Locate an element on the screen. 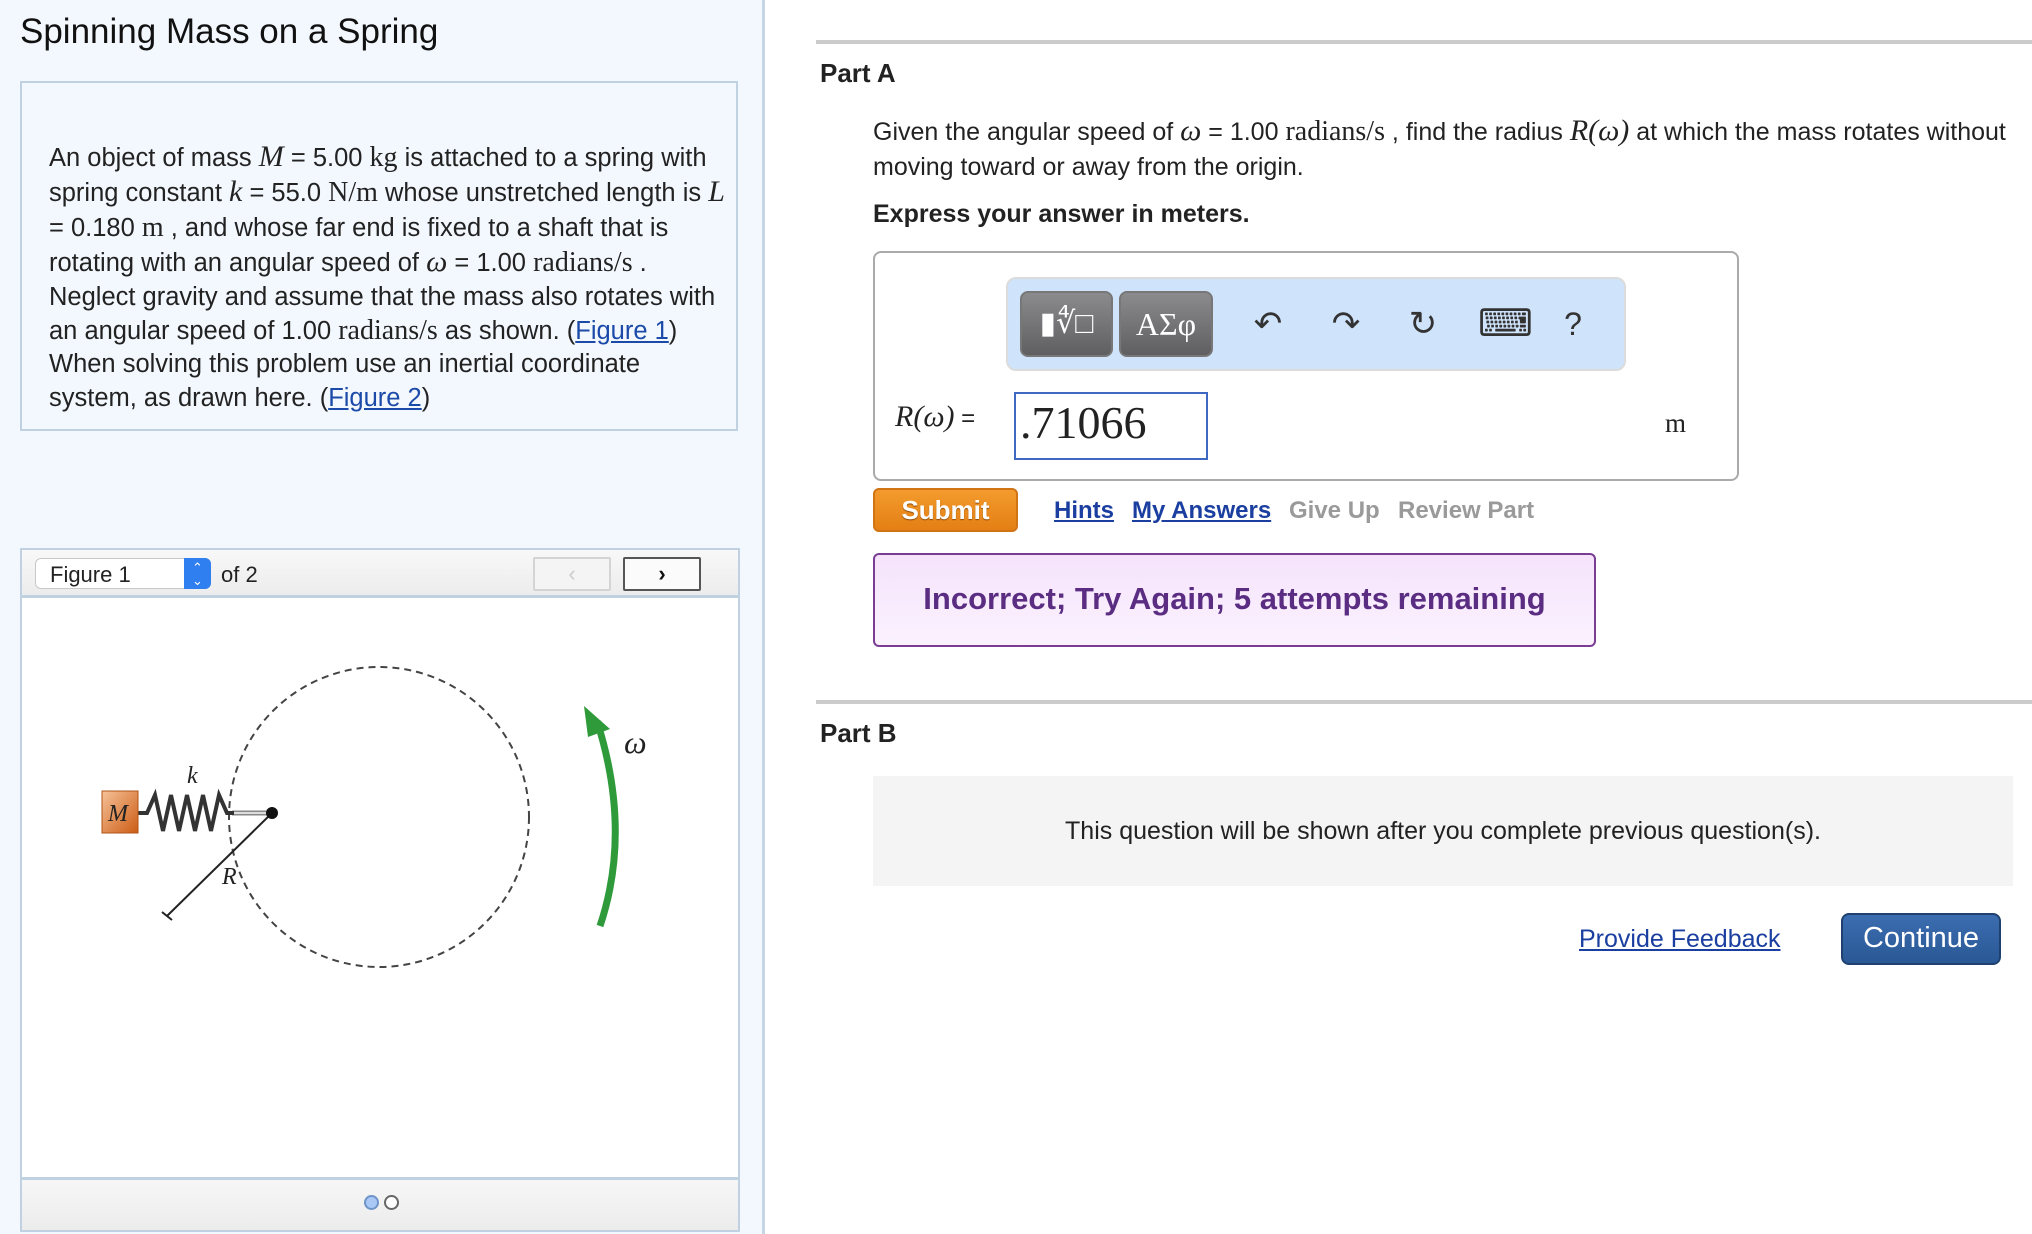 The image size is (2032, 1234). greek-symbols-button: ΑΣφ is located at coordinates (1166, 324).